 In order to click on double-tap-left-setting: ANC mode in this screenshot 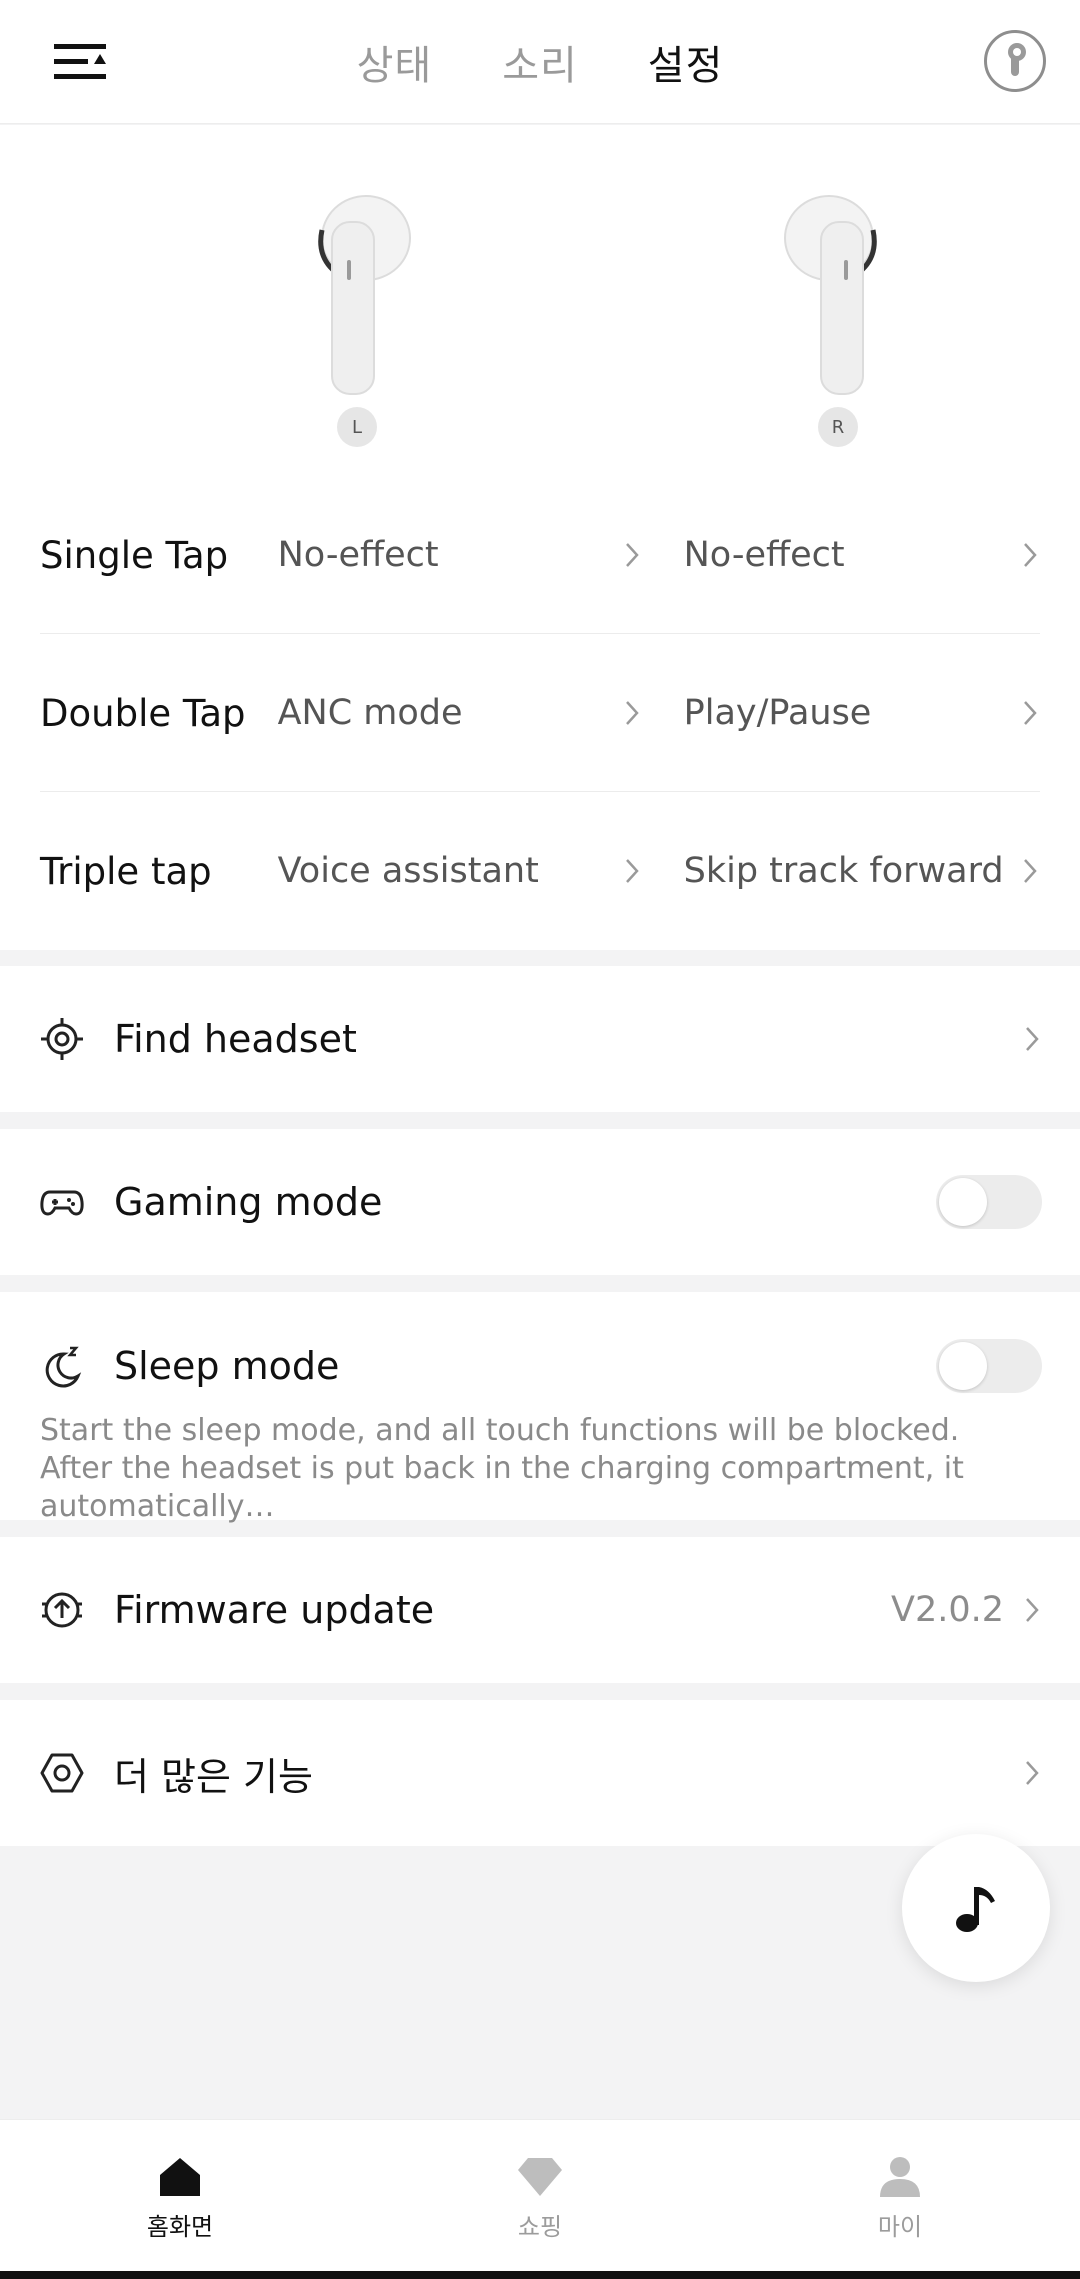, I will do `click(460, 713)`.